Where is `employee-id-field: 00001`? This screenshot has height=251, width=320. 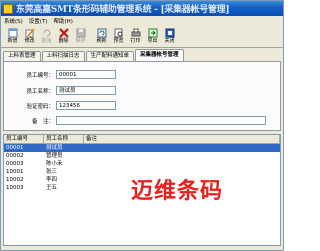 employee-id-field: 00001 is located at coordinates (86, 74).